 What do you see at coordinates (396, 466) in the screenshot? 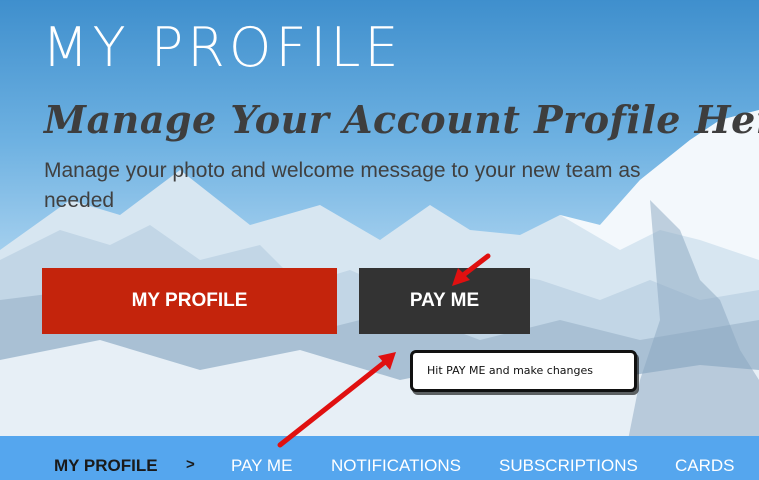
I see `nav-item-notifications: NOTIFICATIONS` at bounding box center [396, 466].